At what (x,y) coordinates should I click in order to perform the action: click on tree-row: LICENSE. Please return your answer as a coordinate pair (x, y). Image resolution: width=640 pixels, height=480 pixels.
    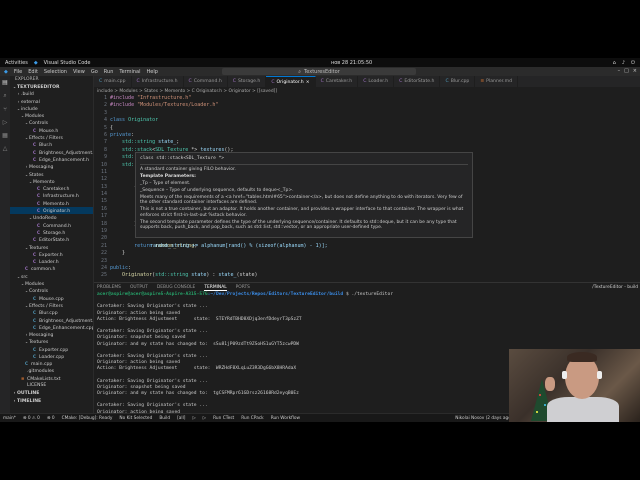
    Looking at the image, I should click on (51, 385).